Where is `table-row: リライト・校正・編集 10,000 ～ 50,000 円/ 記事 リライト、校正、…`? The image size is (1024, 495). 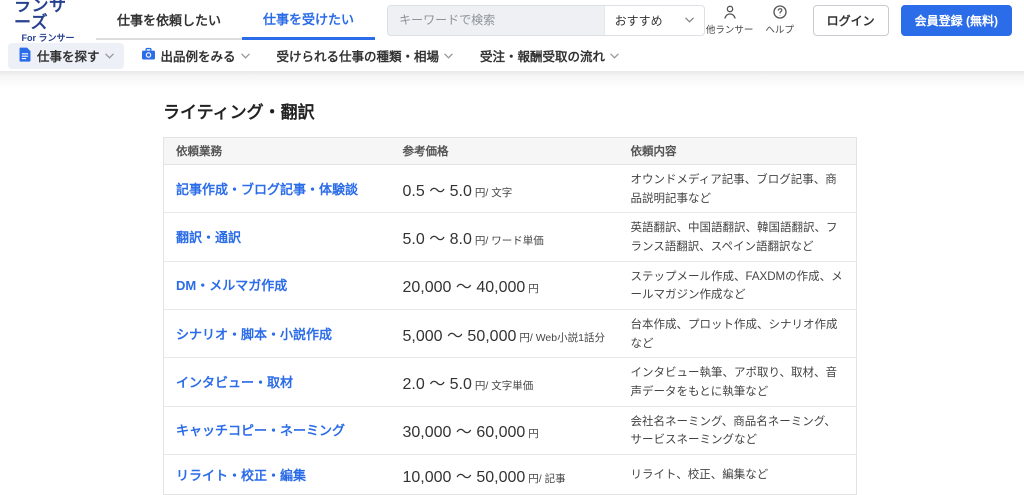
table-row: リライト・校正・編集 10,000 ～ 50,000 円/ 記事 リライト、校正、… is located at coordinates (510, 475).